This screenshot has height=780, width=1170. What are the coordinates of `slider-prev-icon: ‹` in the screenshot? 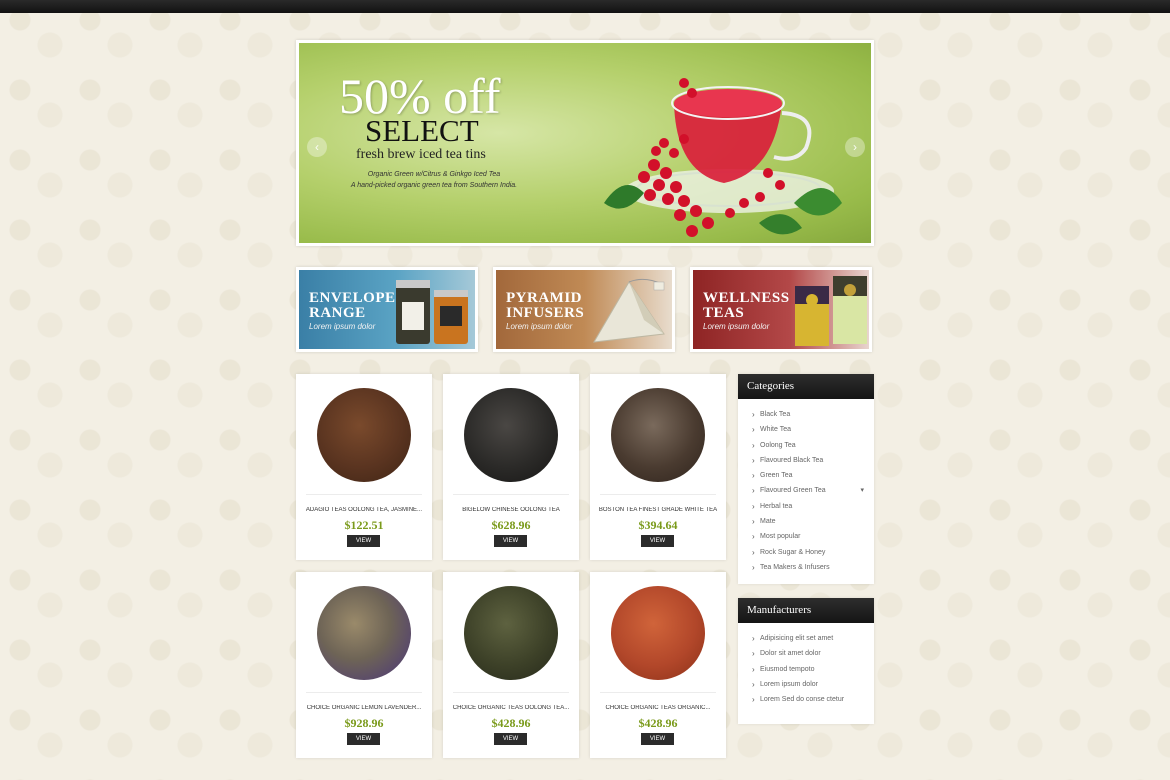 It's located at (317, 147).